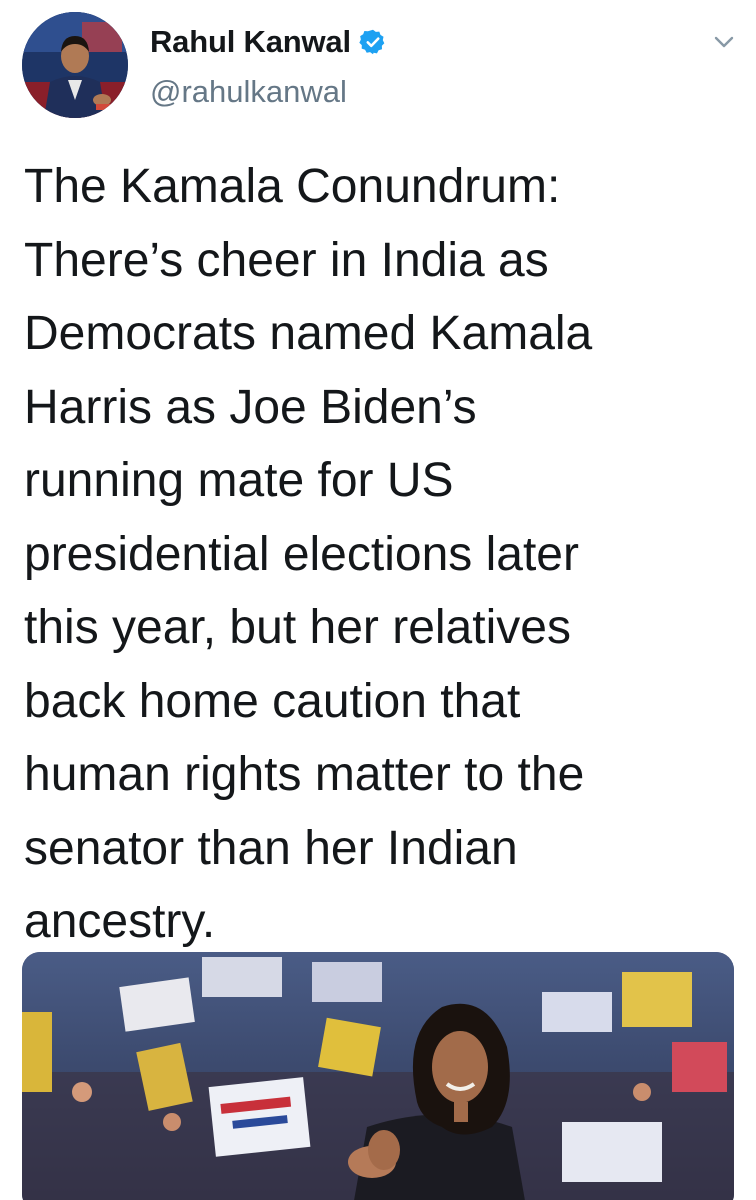  Describe the element at coordinates (250, 42) in the screenshot. I see `display-name: Rahul Kanwal` at that location.